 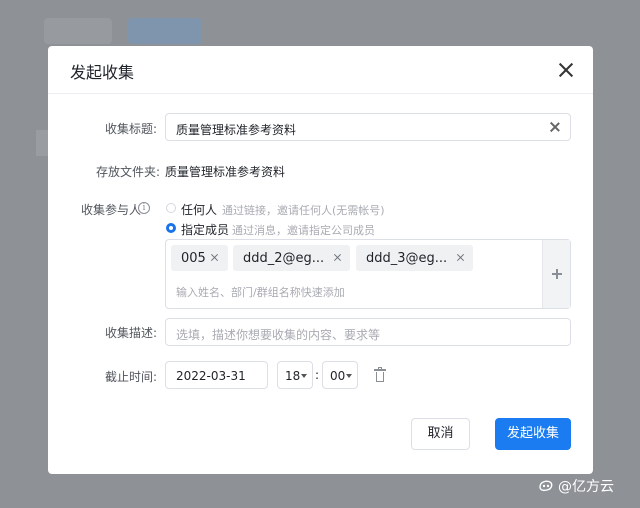 What do you see at coordinates (193, 258) in the screenshot?
I see `member-tag-label: 005` at bounding box center [193, 258].